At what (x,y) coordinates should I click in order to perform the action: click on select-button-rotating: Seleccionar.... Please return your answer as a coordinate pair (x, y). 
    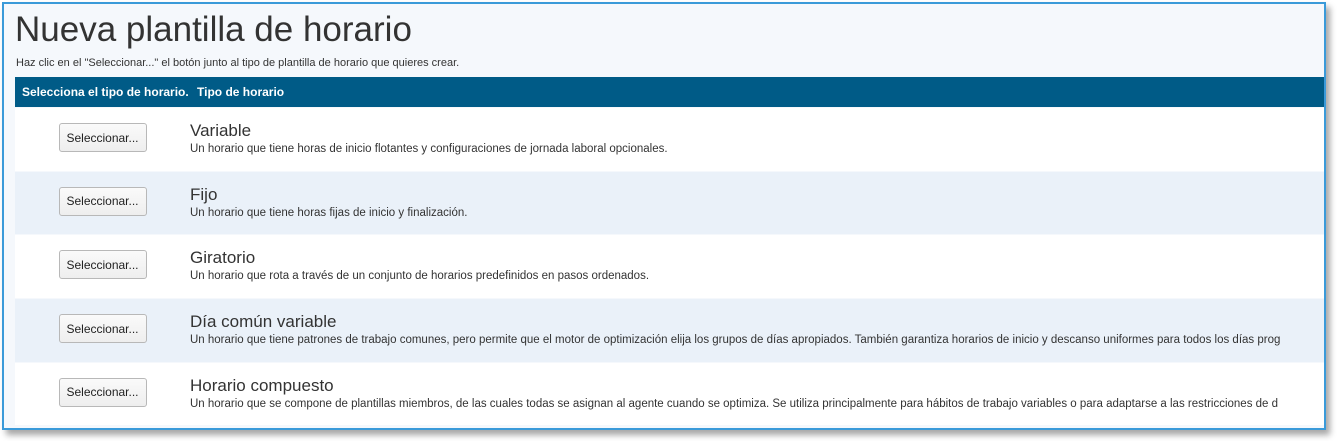
    Looking at the image, I should click on (102, 265).